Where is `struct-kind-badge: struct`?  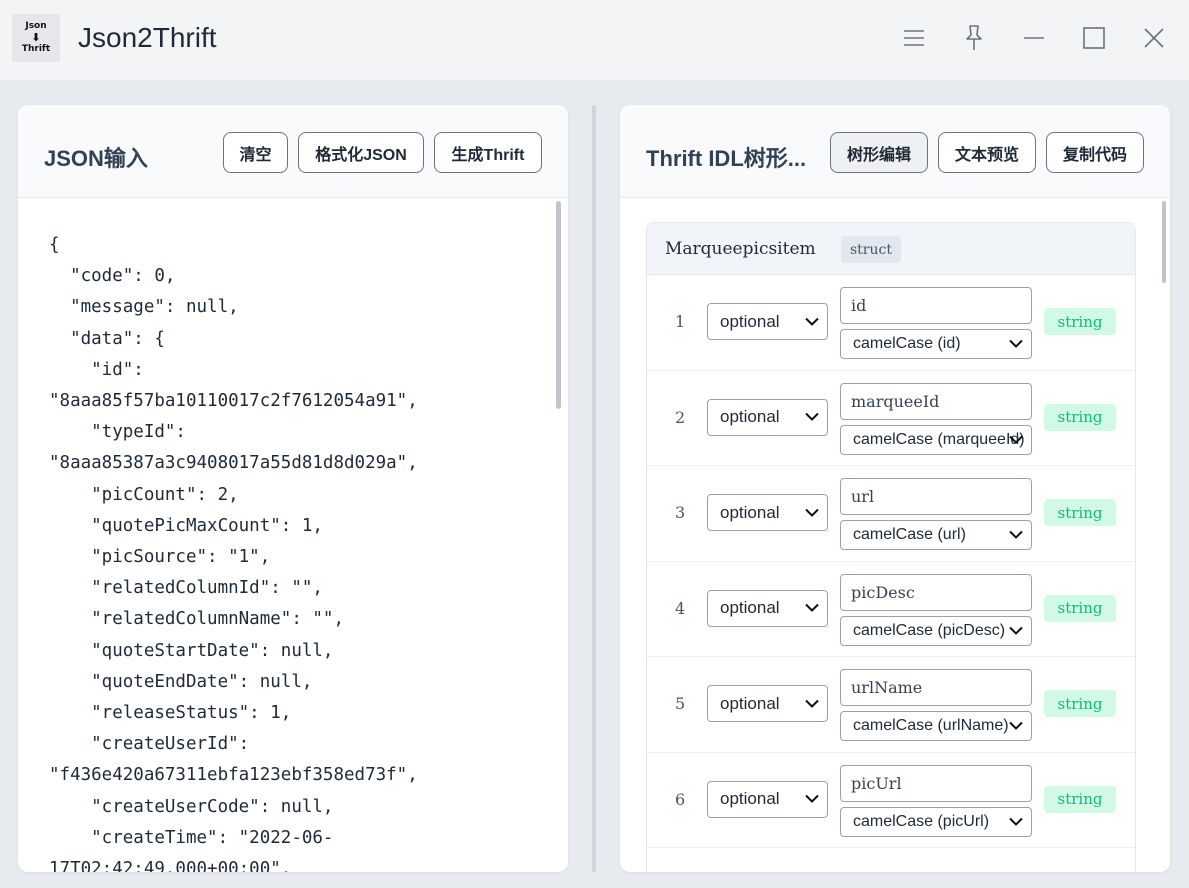 struct-kind-badge: struct is located at coordinates (871, 249).